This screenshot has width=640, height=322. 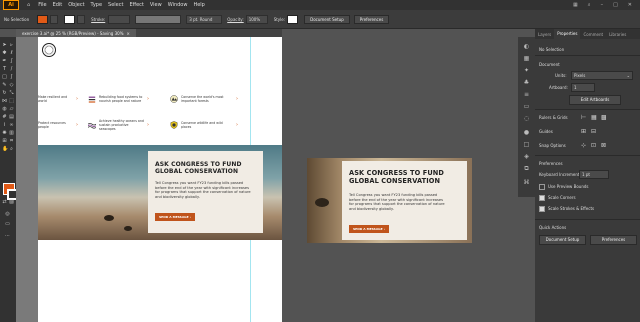 I want to click on eyedropper-icon: ⅰ, so click(x=4, y=125).